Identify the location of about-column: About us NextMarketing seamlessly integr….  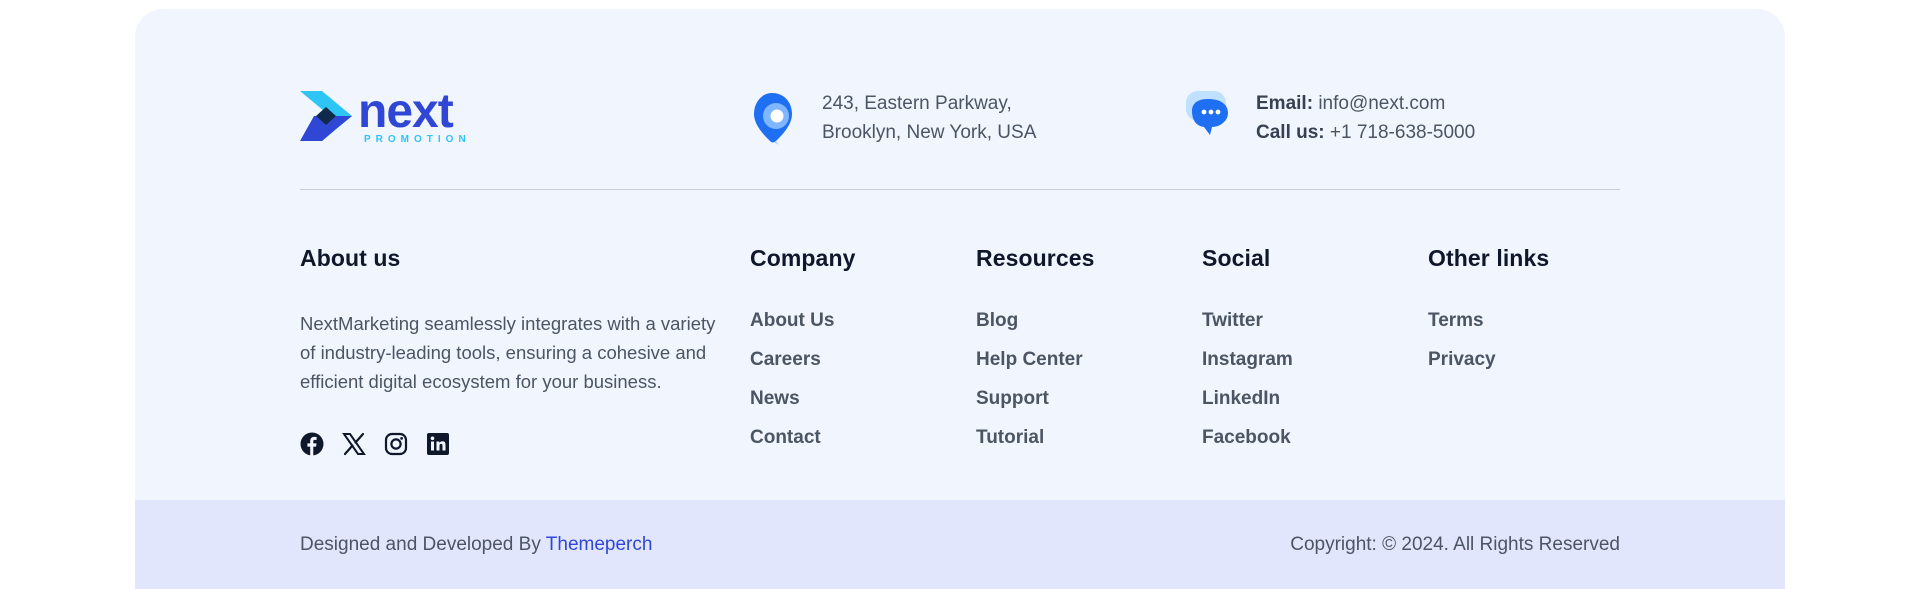
(515, 350).